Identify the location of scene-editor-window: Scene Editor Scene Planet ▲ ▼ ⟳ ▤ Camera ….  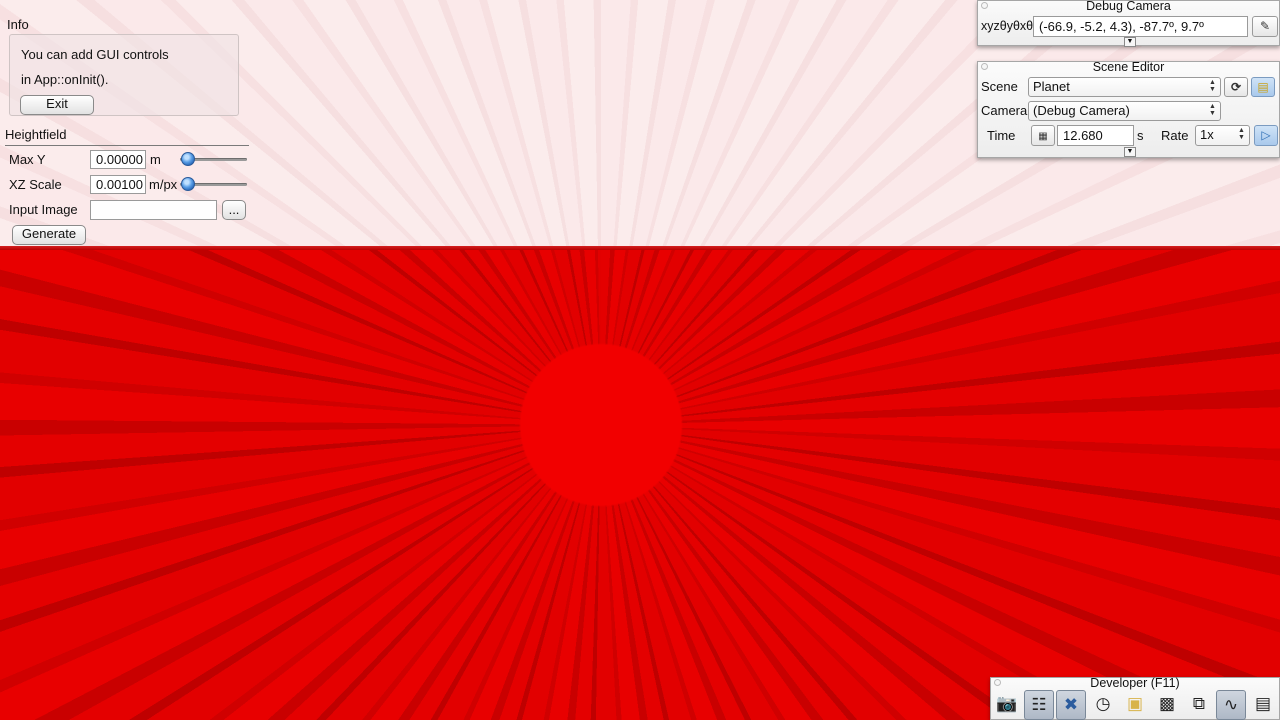
(1128, 109).